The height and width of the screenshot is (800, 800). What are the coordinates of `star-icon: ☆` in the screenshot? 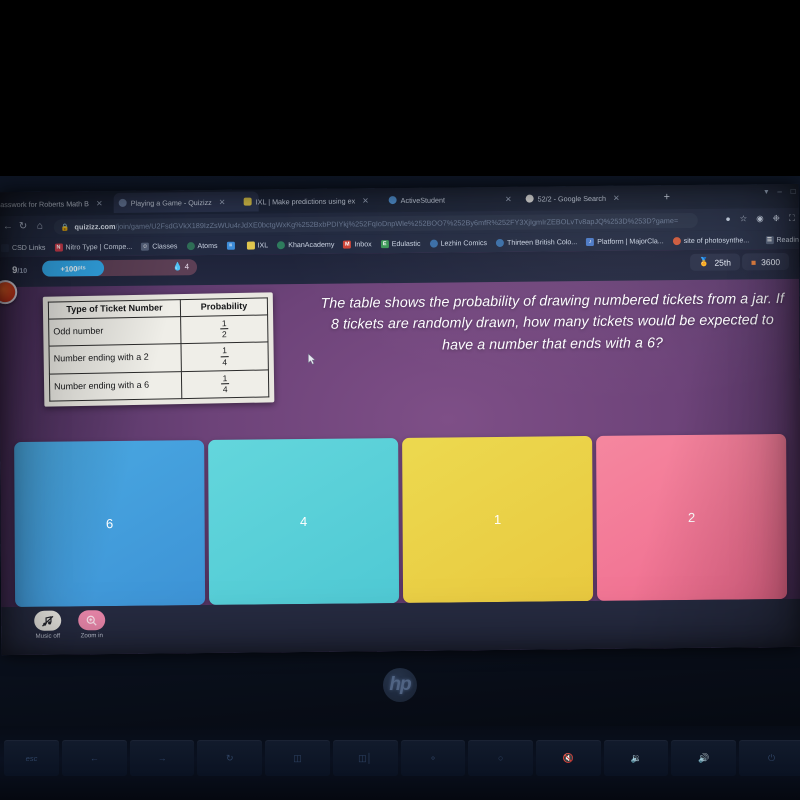 It's located at (744, 218).